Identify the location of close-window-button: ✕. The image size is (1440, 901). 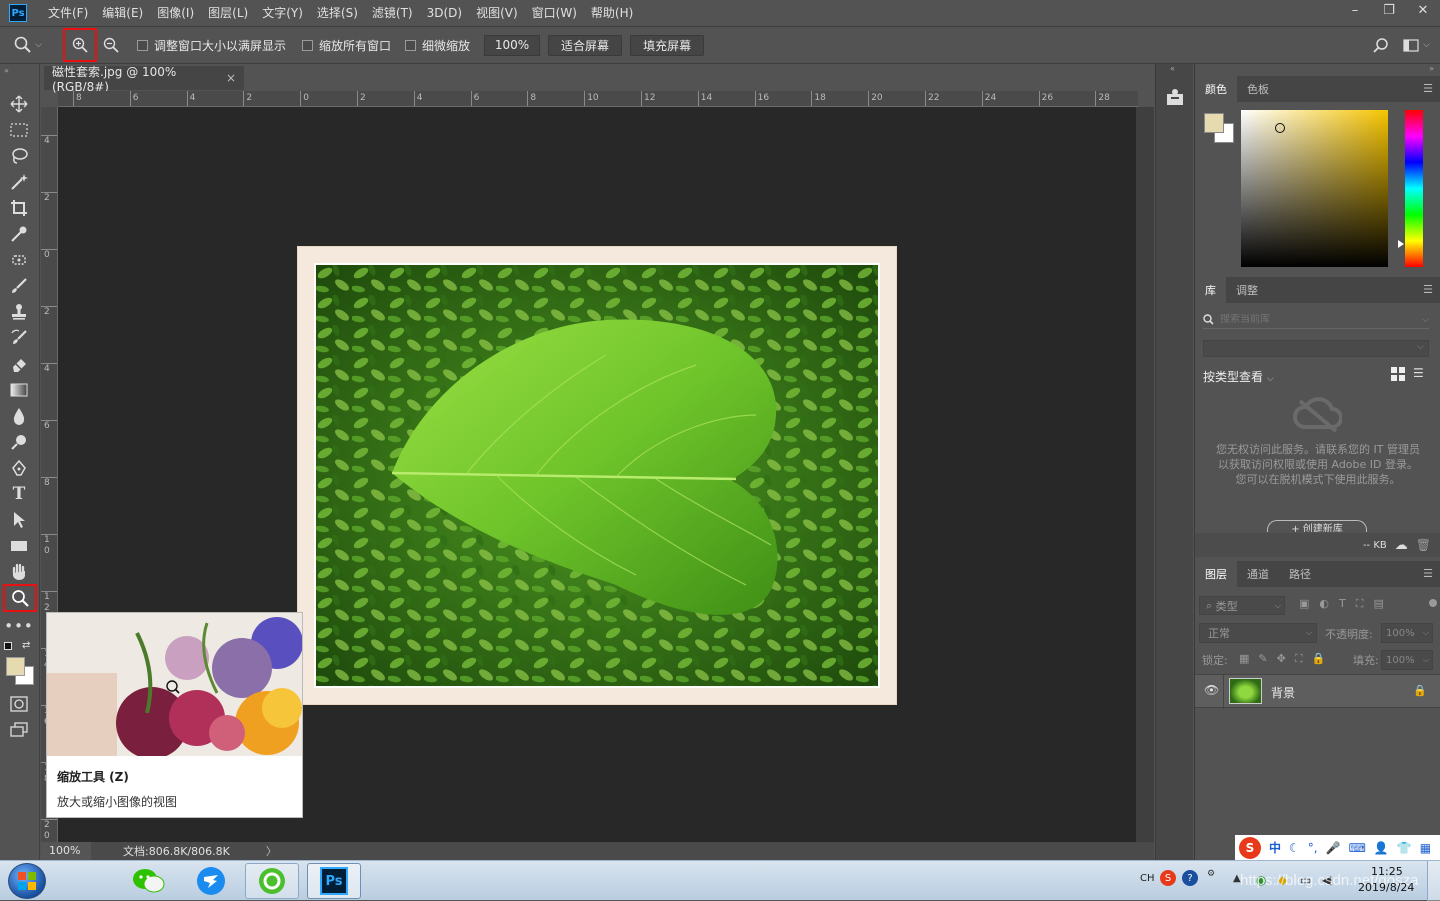
(1423, 10).